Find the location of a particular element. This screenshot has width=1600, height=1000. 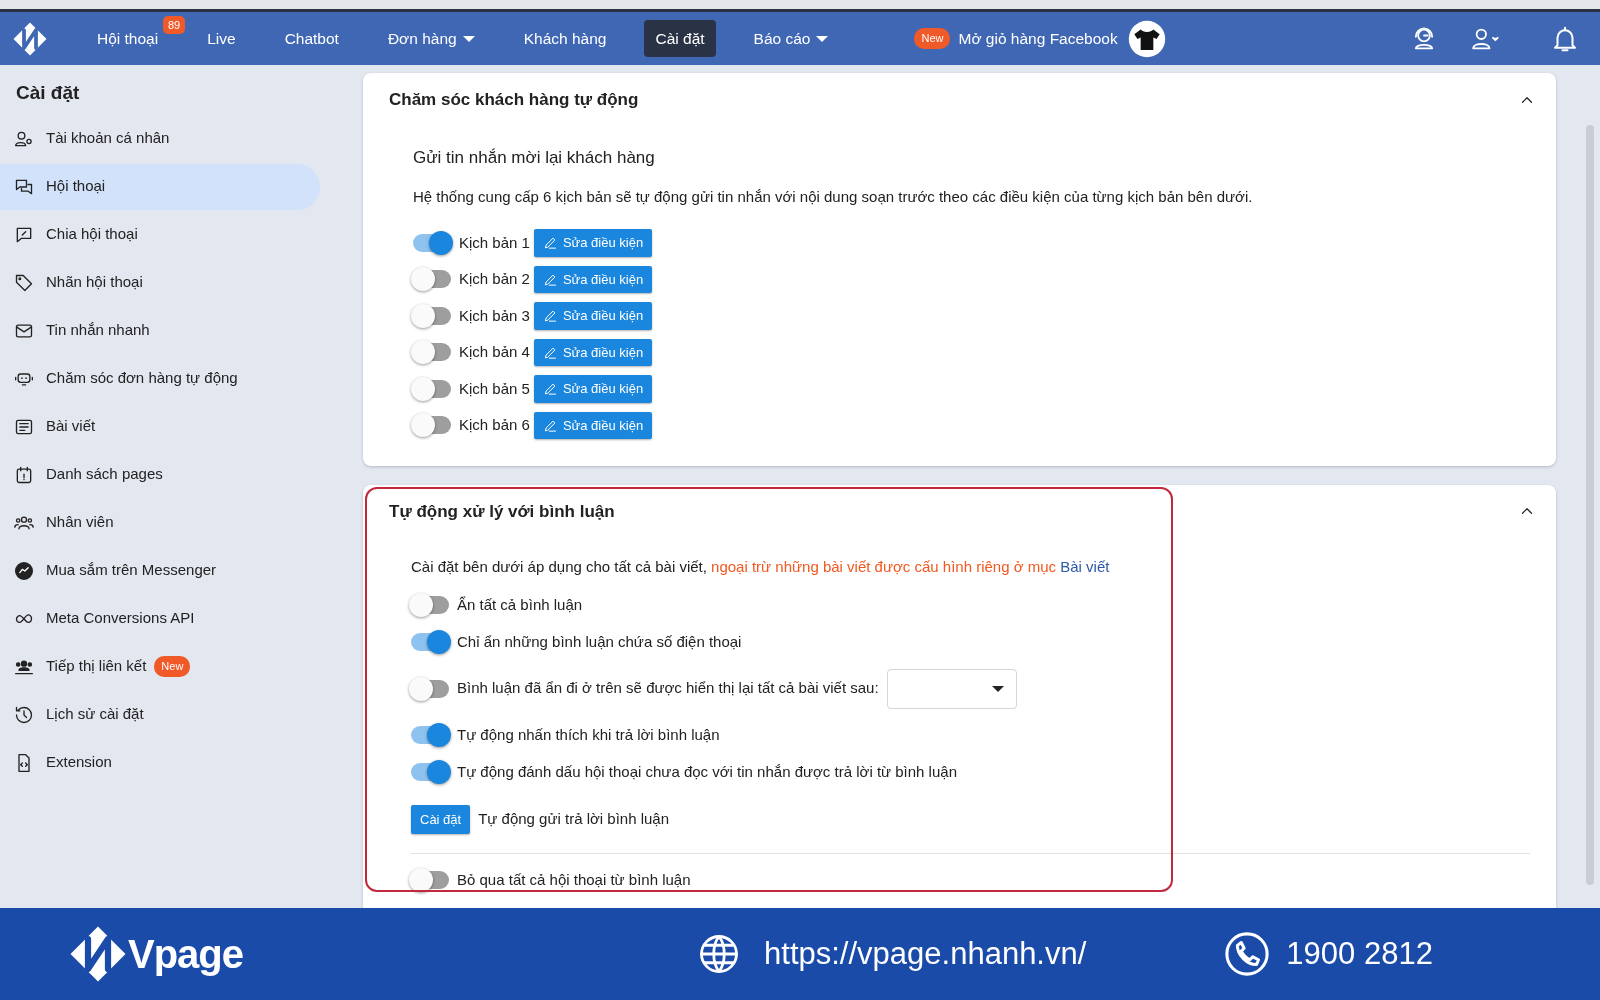

posts-link: Bài viết is located at coordinates (1085, 566).